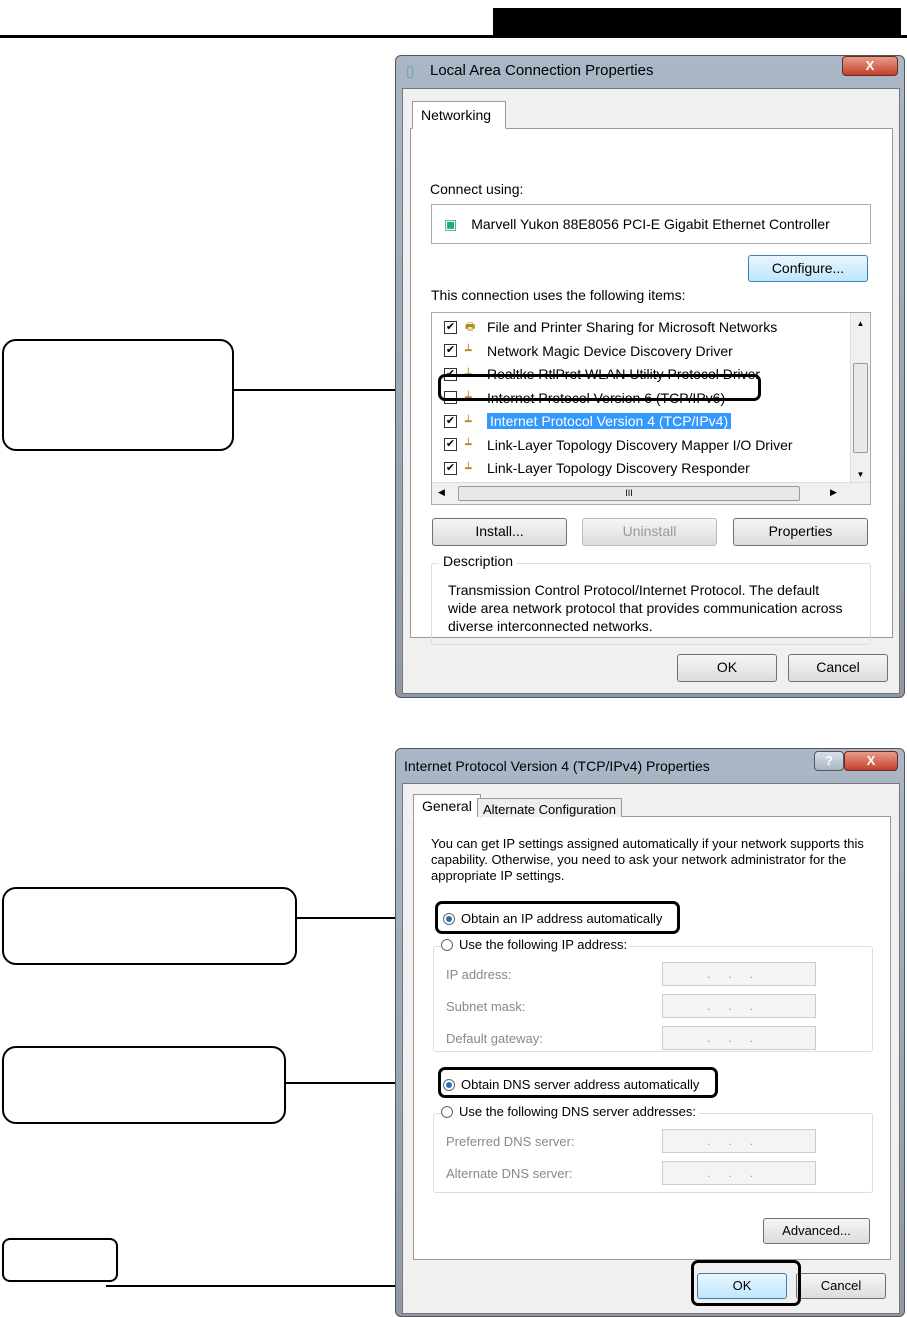  I want to click on properties-button: Properties, so click(800, 532).